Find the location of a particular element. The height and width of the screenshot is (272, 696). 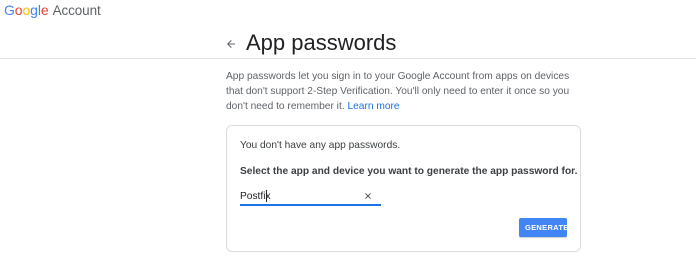

page-header: App passwords is located at coordinates (348, 42).